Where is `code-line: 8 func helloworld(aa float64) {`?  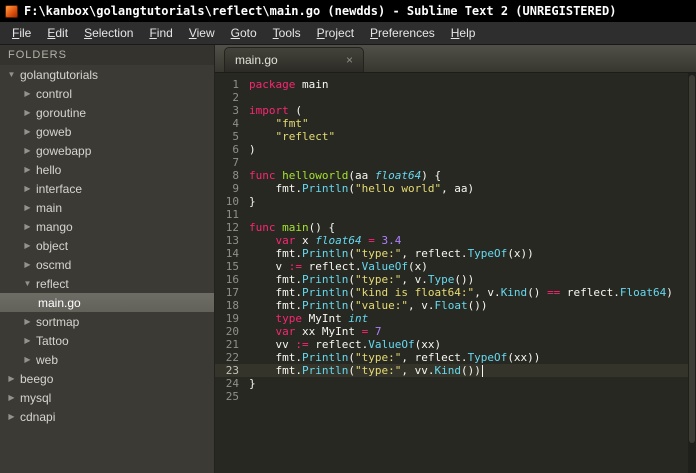 code-line: 8 func helloworld(aa float64) { is located at coordinates (455, 175).